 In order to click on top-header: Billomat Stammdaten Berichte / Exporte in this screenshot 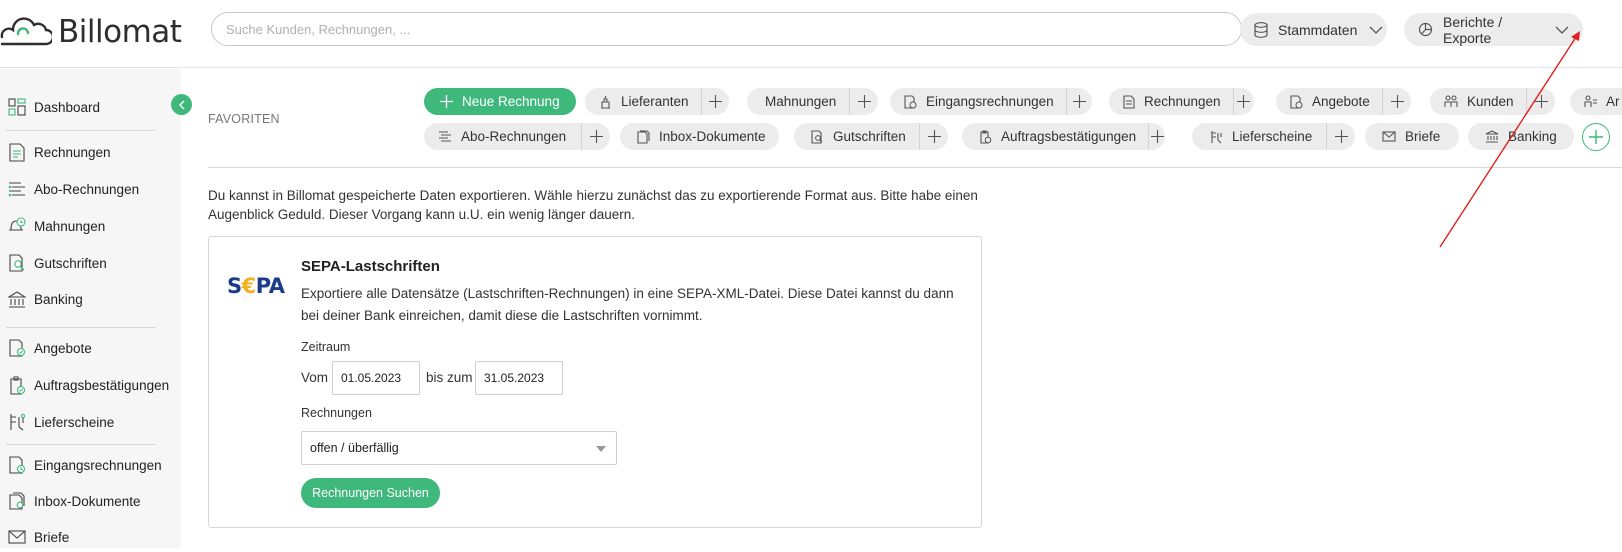, I will do `click(811, 34)`.